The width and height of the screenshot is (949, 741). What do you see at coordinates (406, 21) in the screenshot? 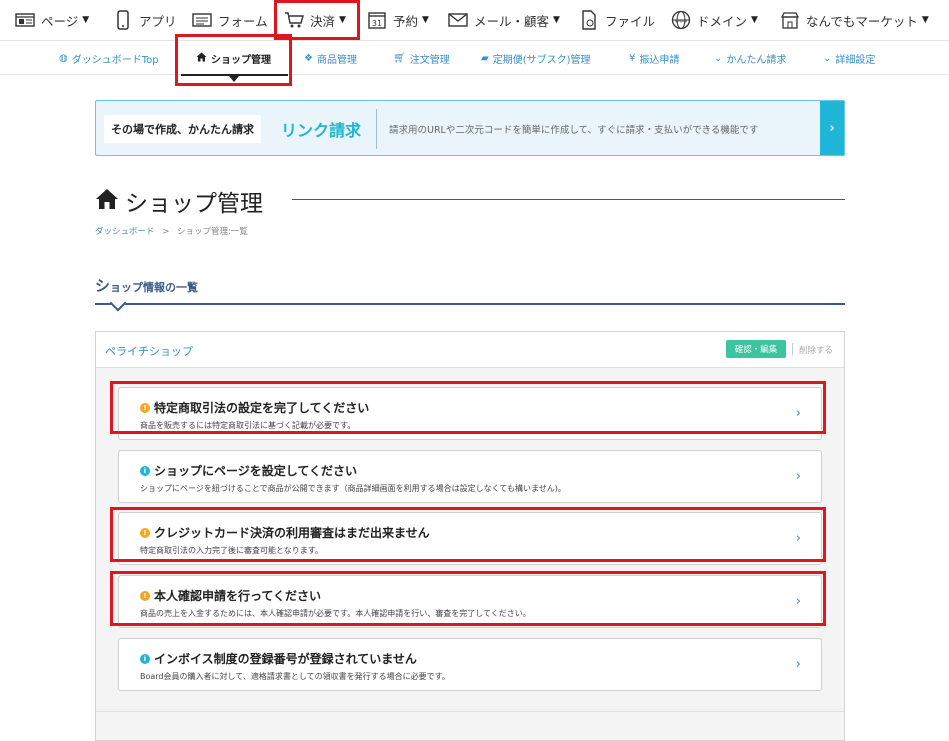
I see `nav-label: 予約` at bounding box center [406, 21].